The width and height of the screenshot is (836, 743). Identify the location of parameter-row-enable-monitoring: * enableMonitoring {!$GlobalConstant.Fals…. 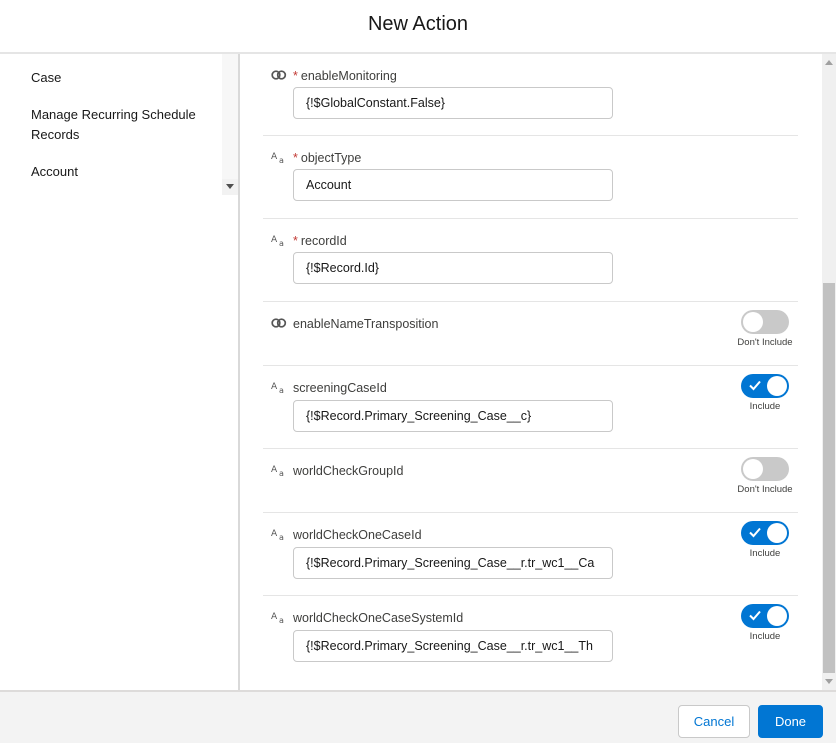
(530, 95).